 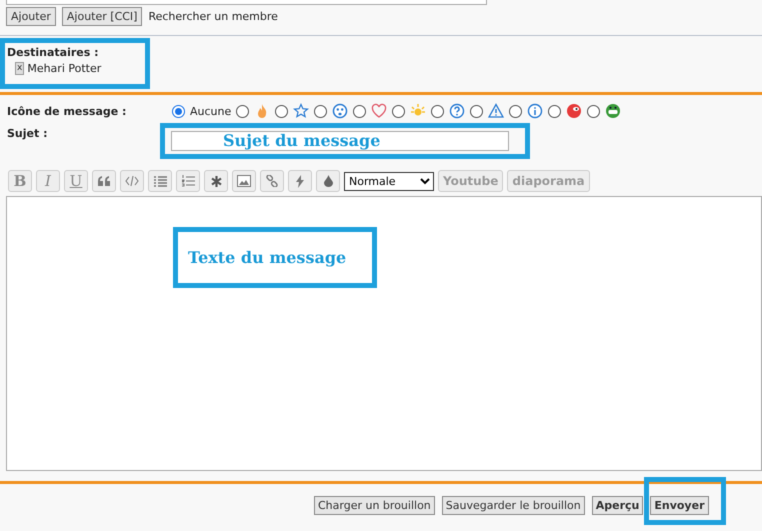 I want to click on annotation-text: Texte du message, so click(x=267, y=257).